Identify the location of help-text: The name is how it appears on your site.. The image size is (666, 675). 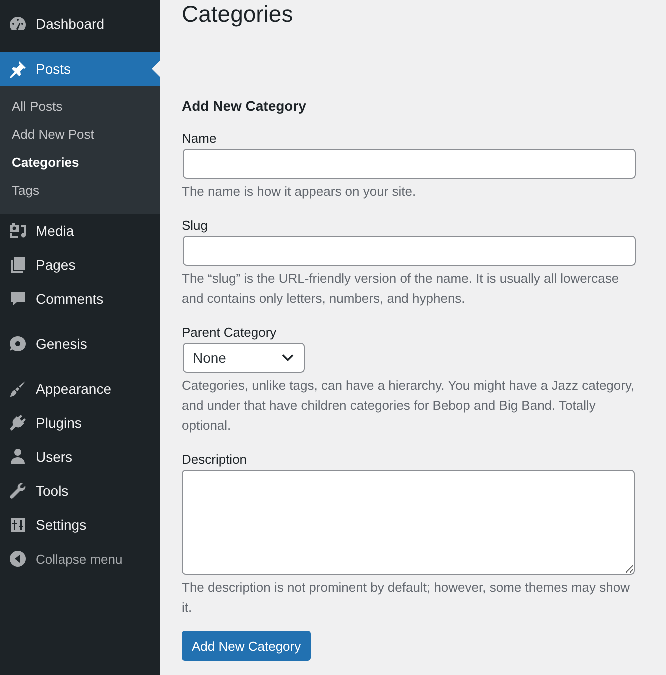
(300, 192).